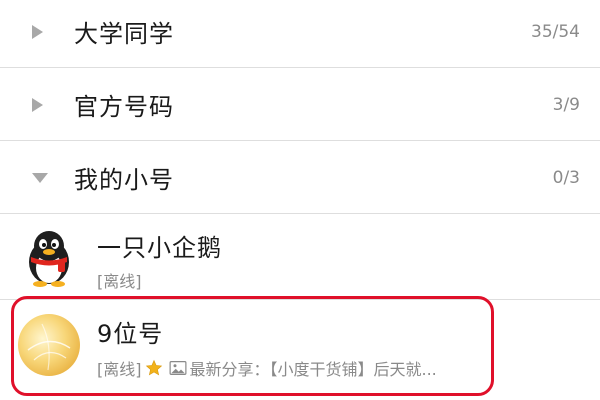  I want to click on group-count: 0/3, so click(566, 177).